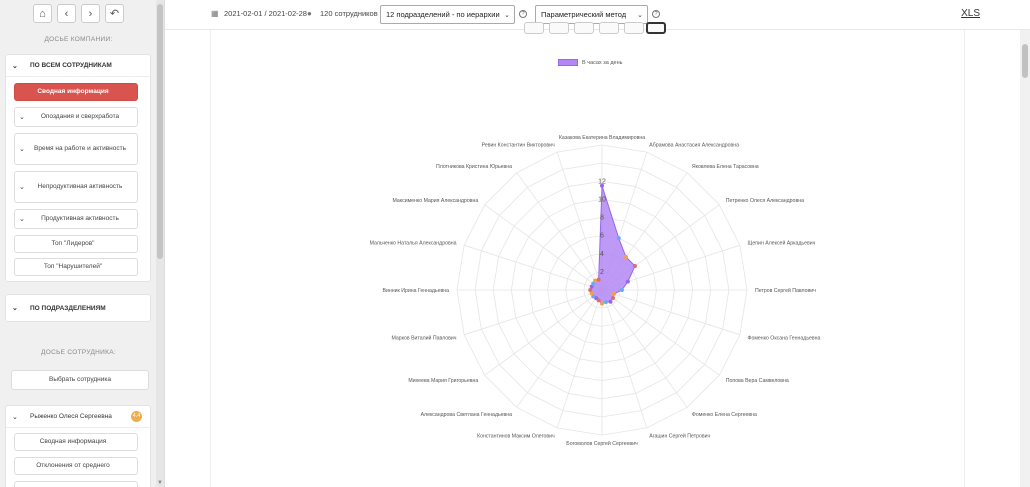 Image resolution: width=1030 pixels, height=487 pixels. What do you see at coordinates (568, 62) in the screenshot?
I see `legend-swatch` at bounding box center [568, 62].